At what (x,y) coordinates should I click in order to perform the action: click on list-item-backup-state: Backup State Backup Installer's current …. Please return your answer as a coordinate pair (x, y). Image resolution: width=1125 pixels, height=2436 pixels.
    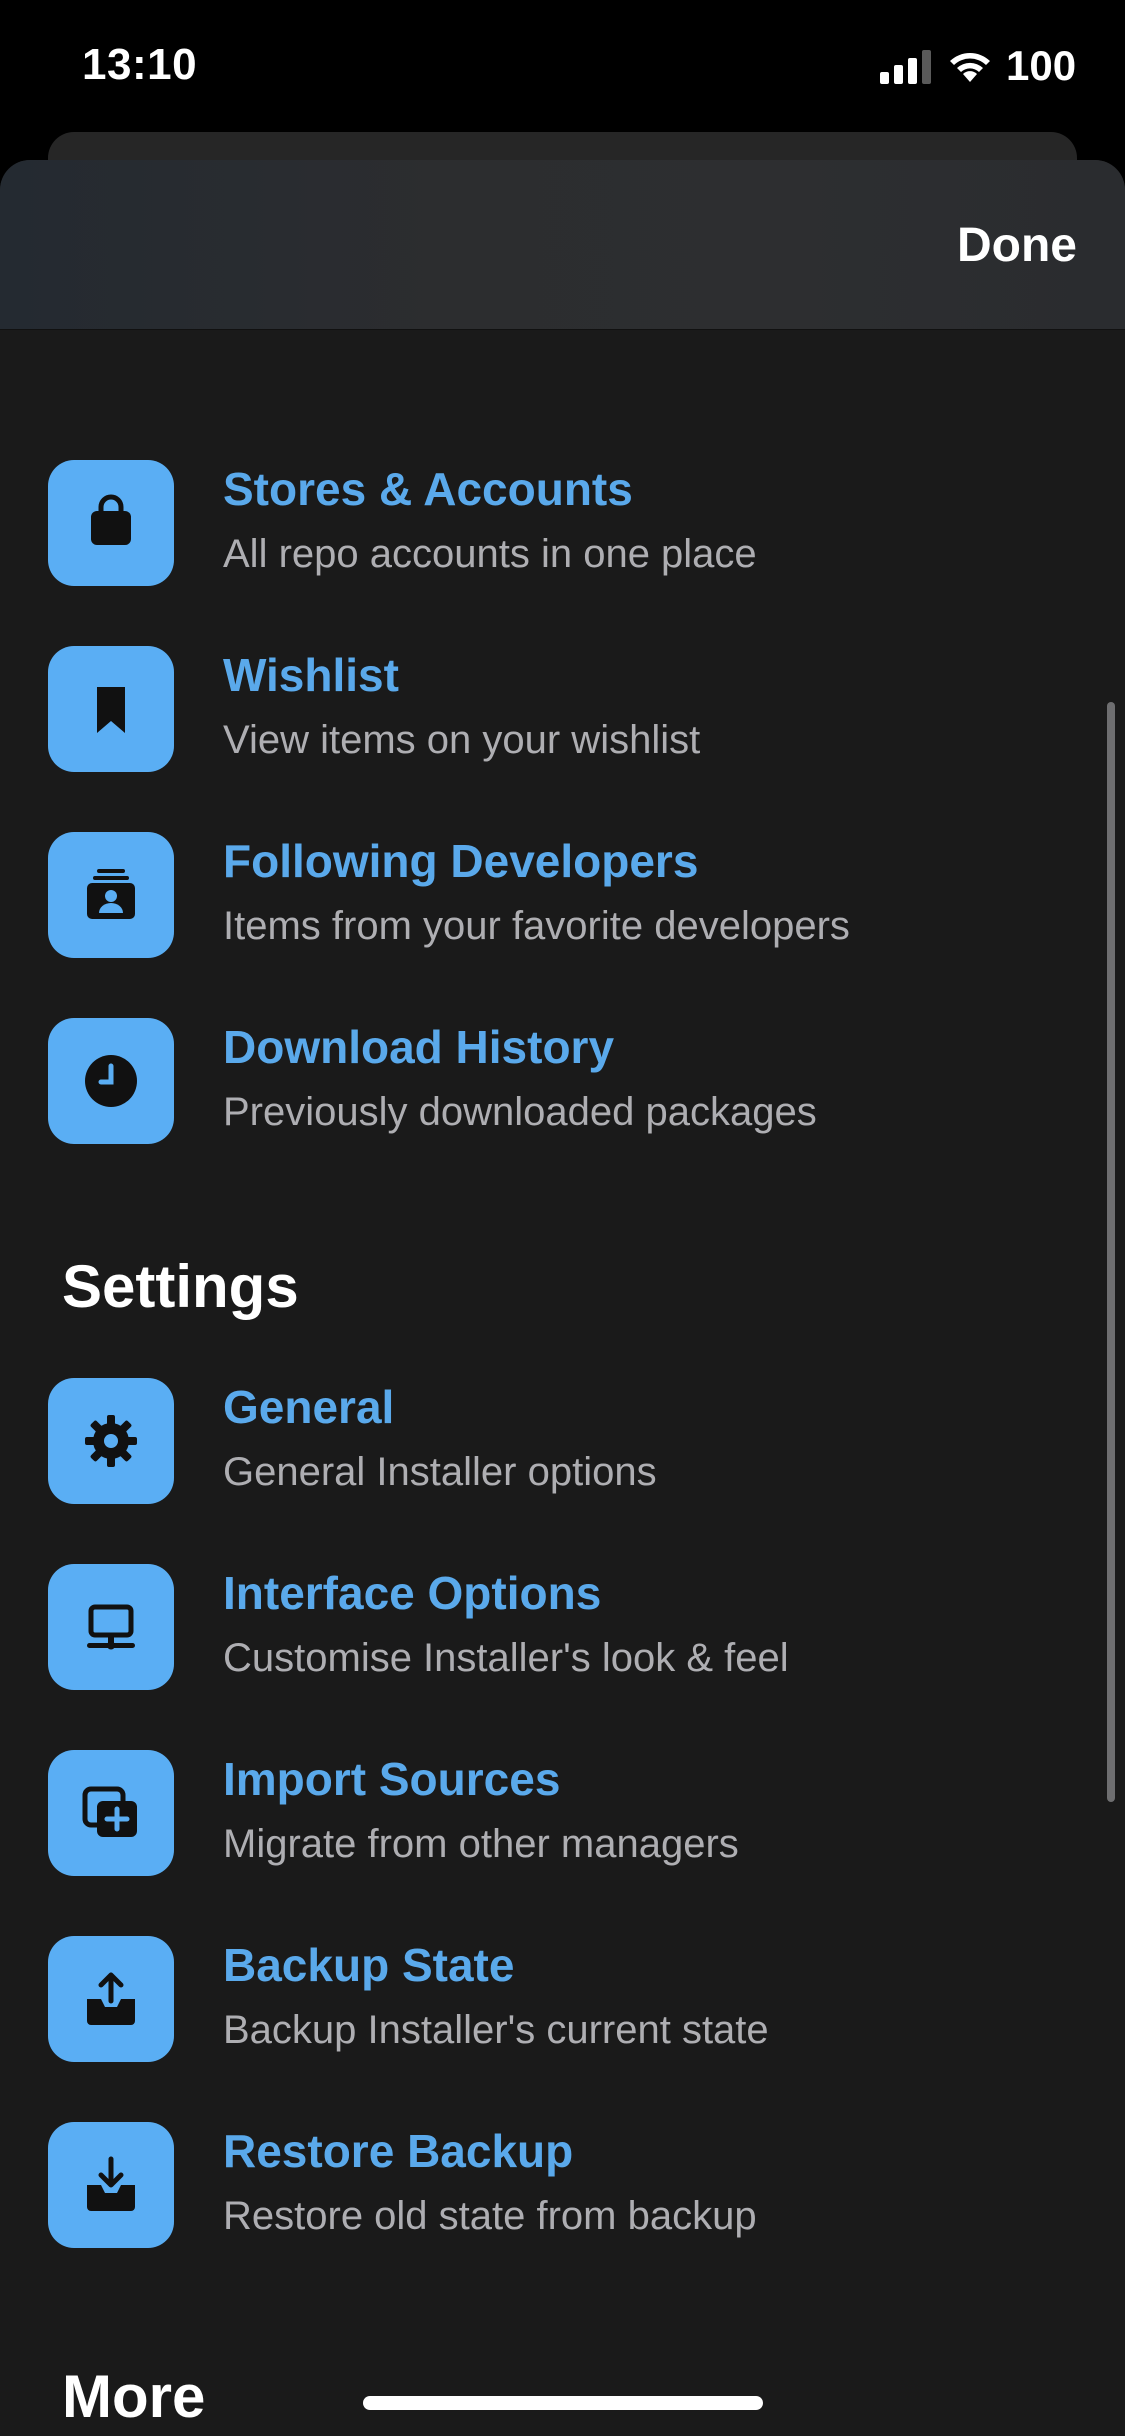
    Looking at the image, I should click on (562, 1993).